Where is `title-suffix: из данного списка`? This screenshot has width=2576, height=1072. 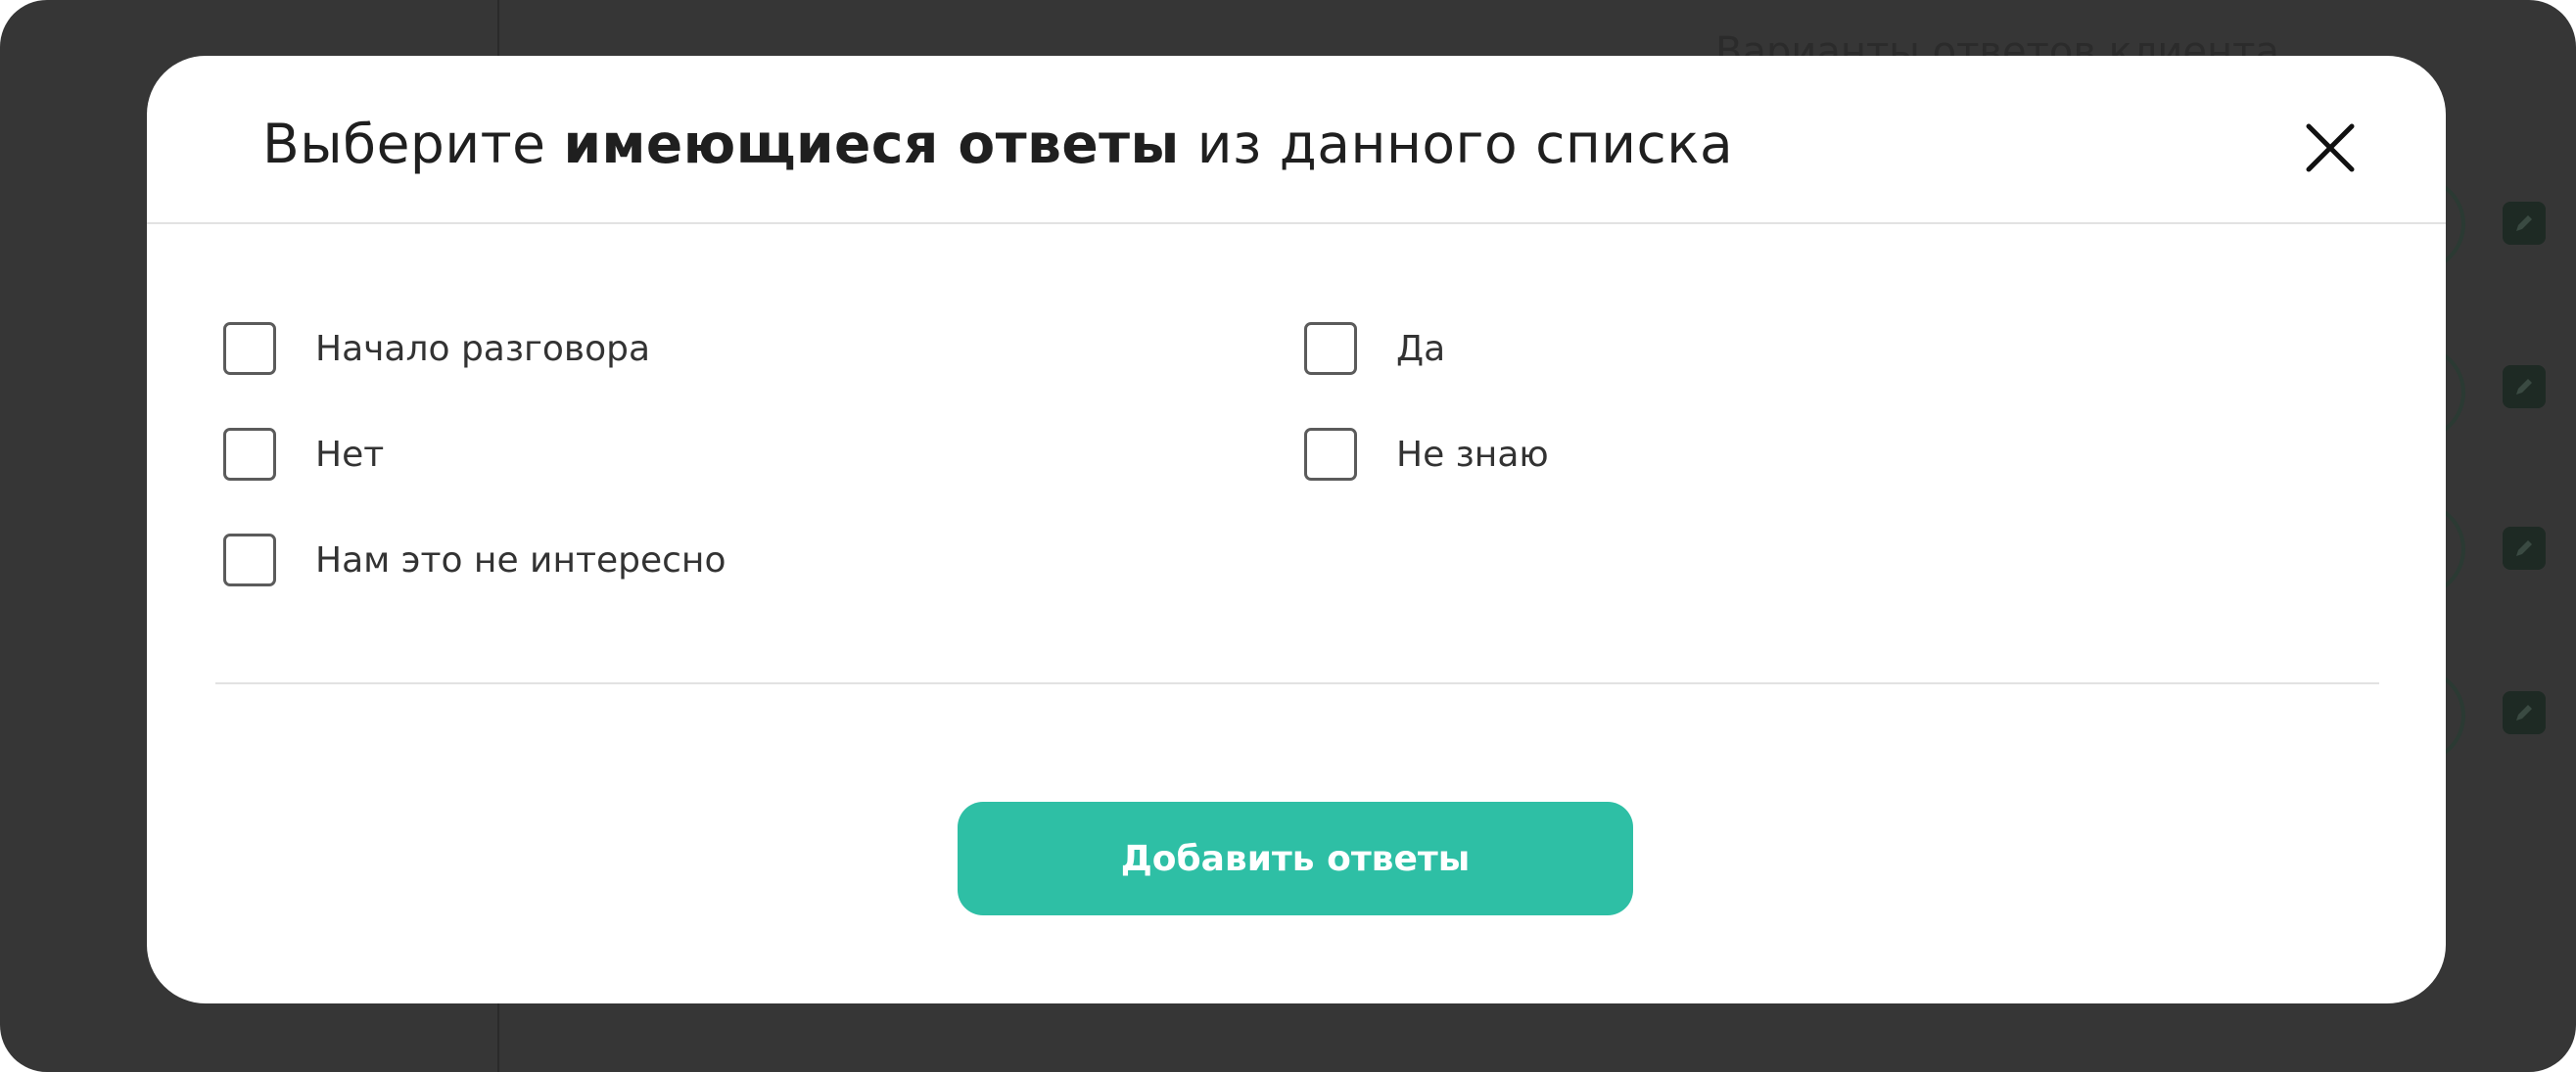 title-suffix: из данного списка is located at coordinates (1456, 144).